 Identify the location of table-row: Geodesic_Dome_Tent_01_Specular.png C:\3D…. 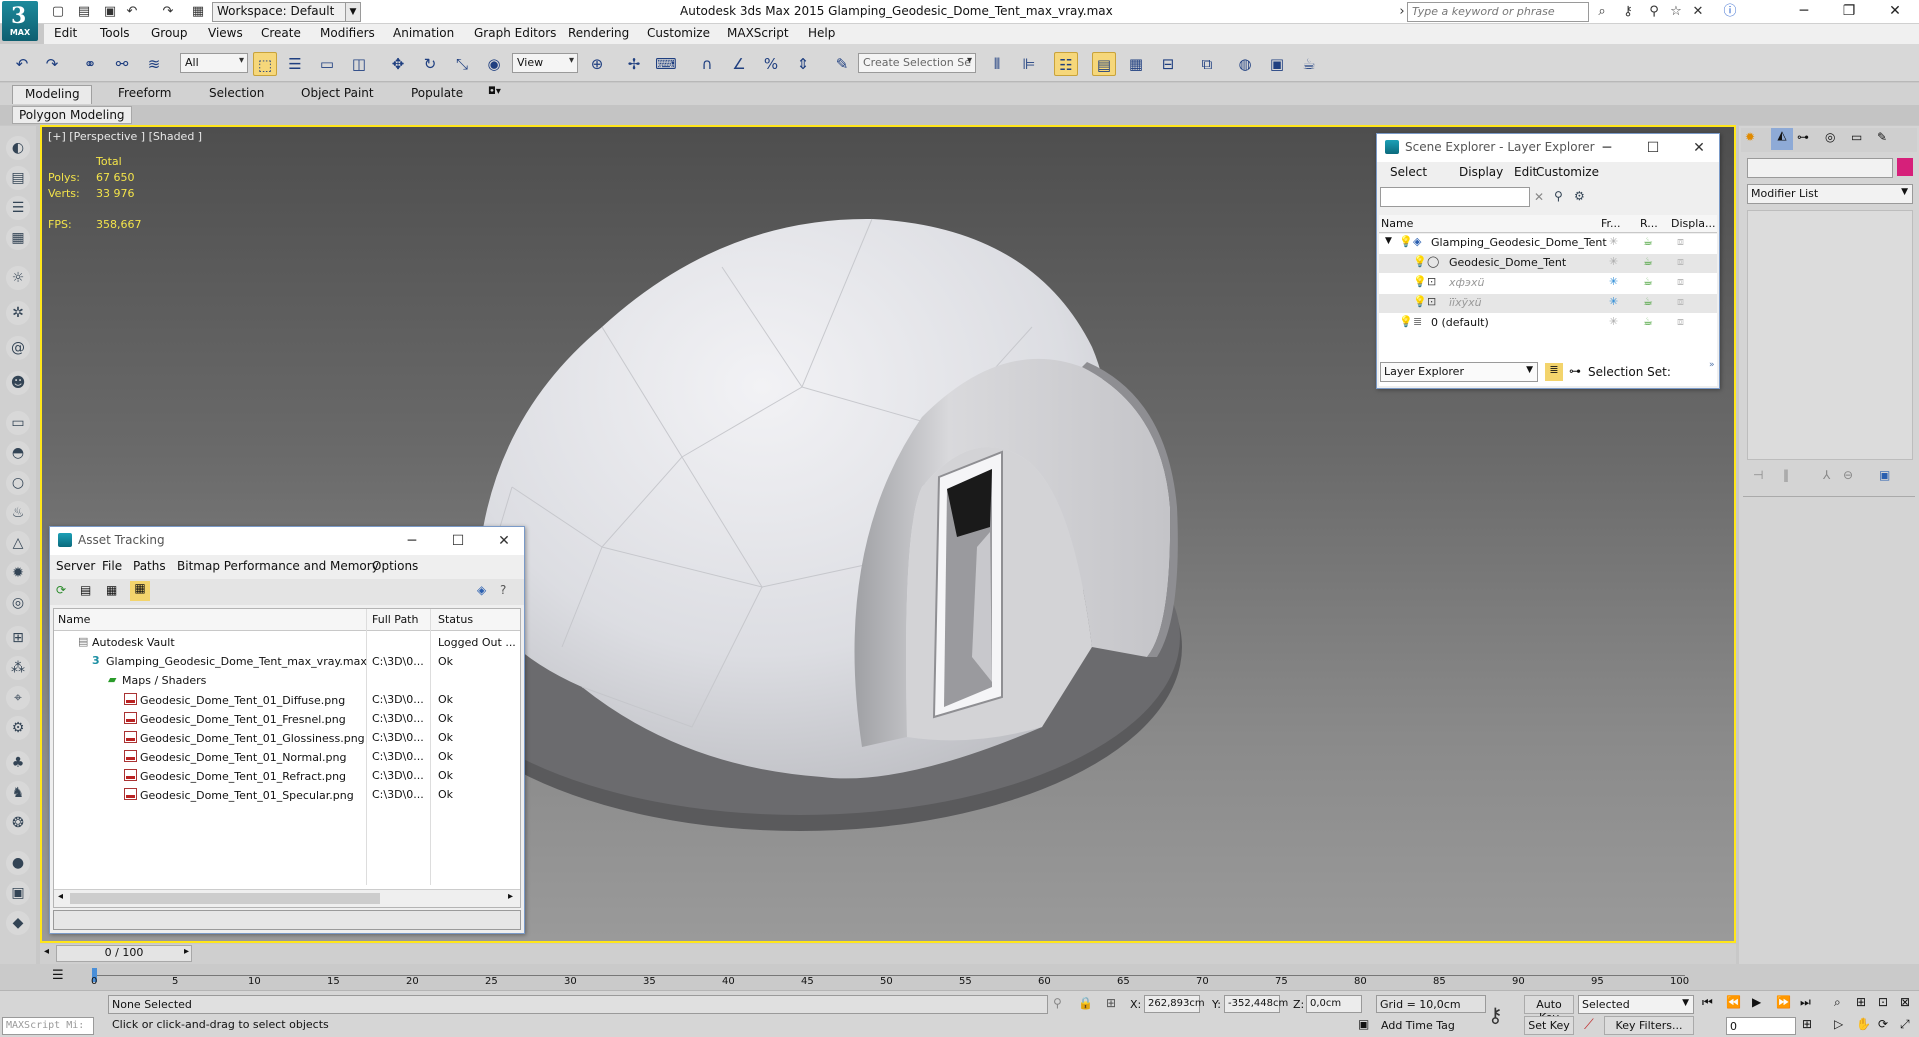
(287, 794).